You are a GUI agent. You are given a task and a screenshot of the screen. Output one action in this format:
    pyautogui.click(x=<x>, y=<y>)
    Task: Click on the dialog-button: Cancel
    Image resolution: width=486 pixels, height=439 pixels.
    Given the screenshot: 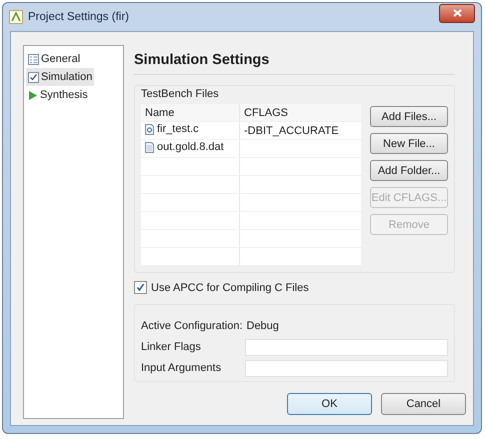 What is the action you would take?
    pyautogui.click(x=423, y=404)
    